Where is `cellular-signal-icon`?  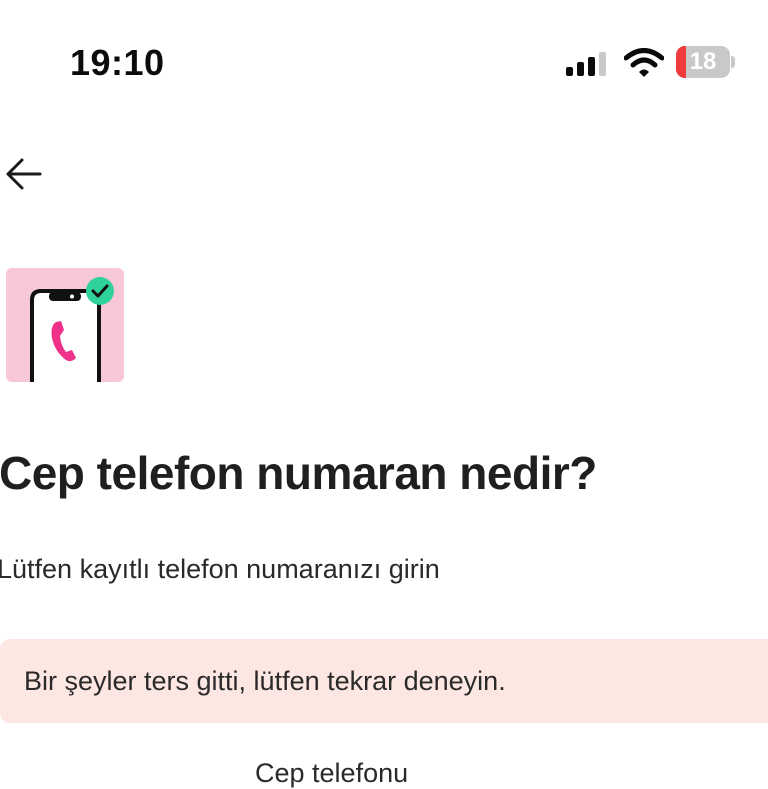 cellular-signal-icon is located at coordinates (586, 64).